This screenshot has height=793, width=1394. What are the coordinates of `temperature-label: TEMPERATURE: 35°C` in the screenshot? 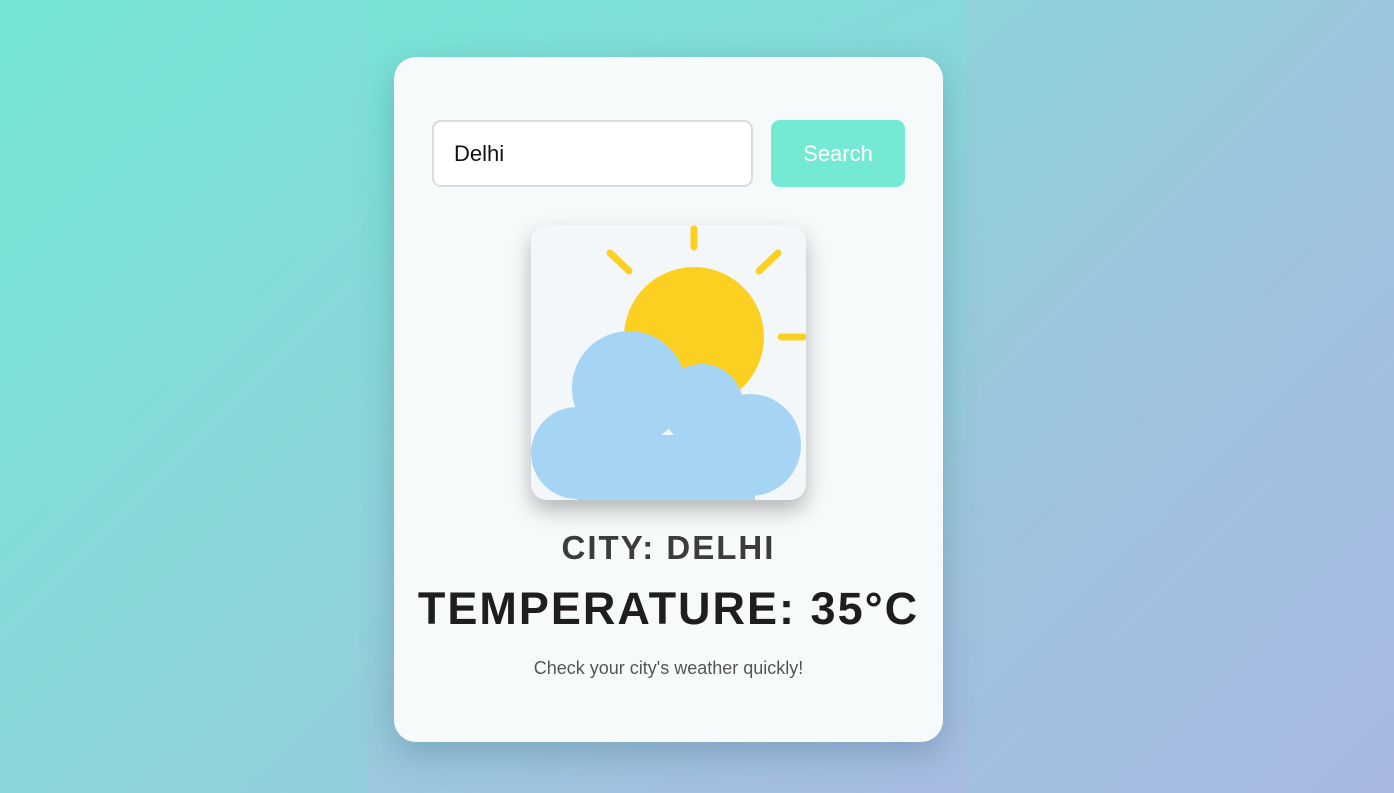 It's located at (668, 608).